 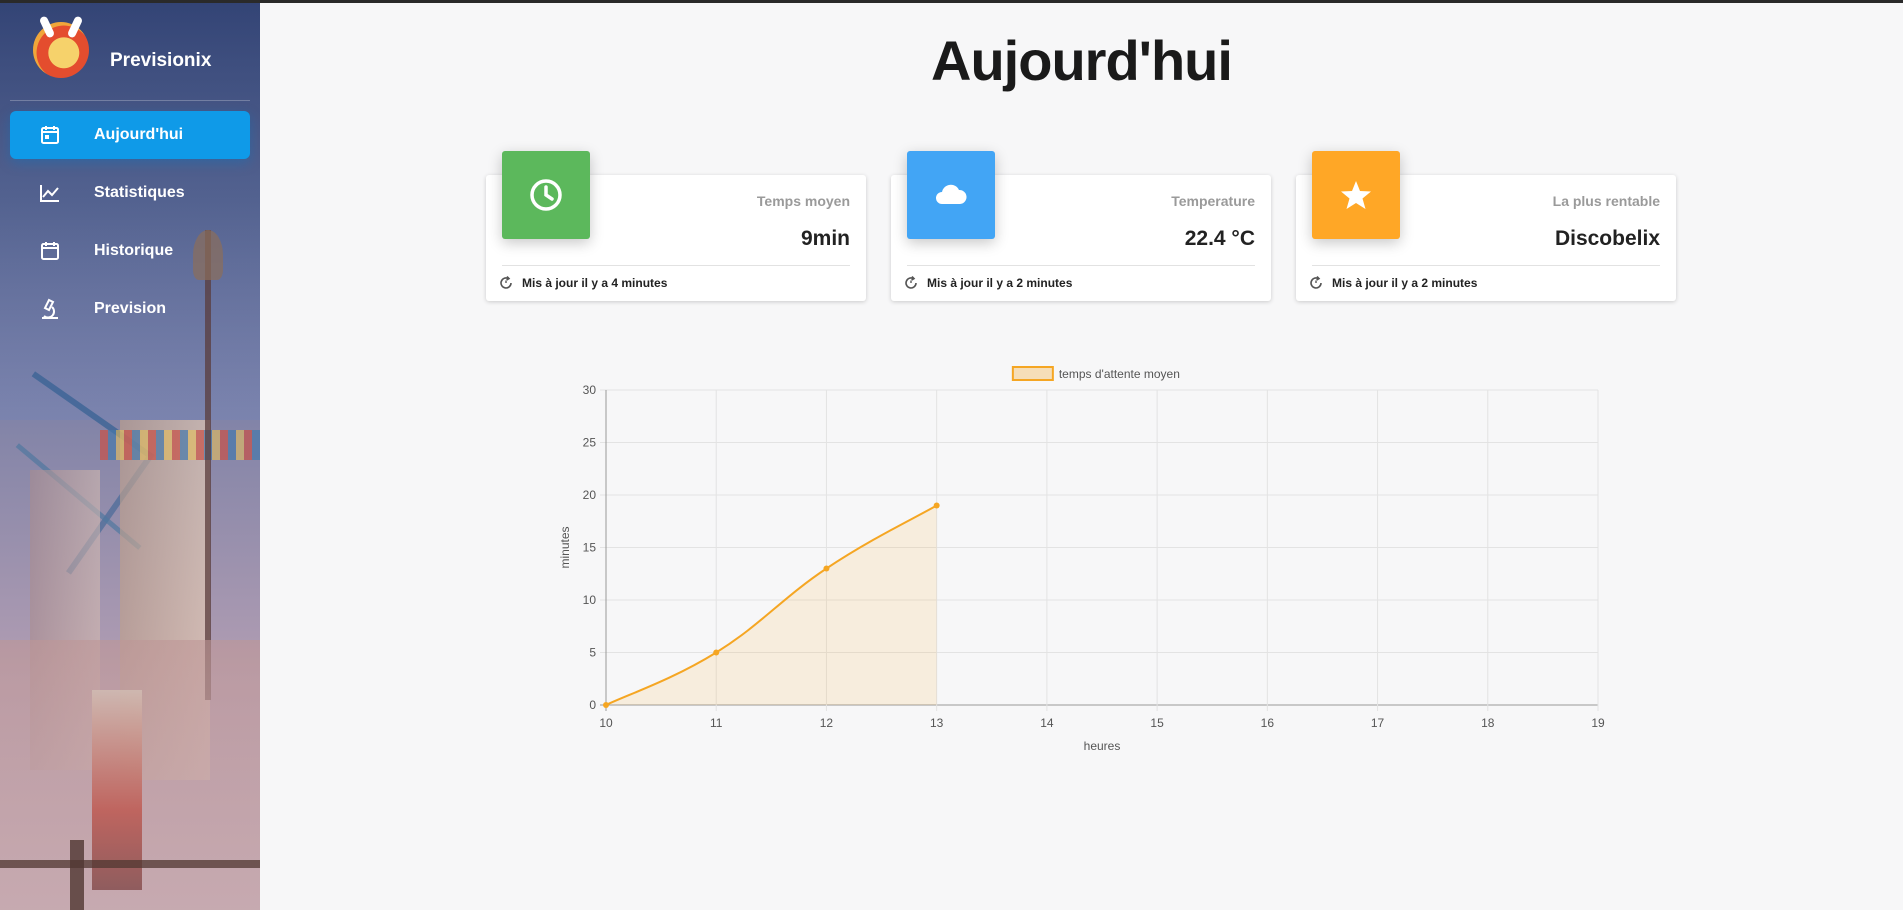 I want to click on card-value: 22.4 °C, so click(x=1219, y=238).